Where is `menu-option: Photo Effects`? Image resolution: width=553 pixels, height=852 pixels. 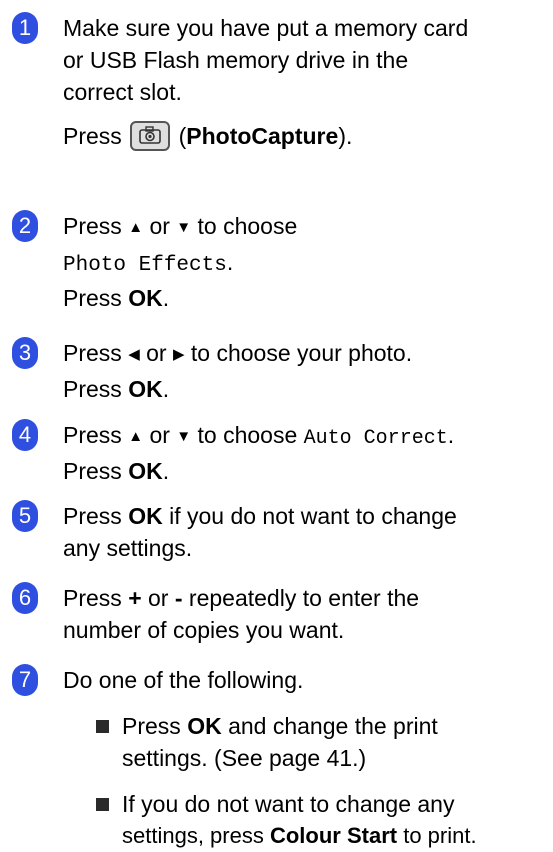
menu-option: Photo Effects is located at coordinates (145, 265).